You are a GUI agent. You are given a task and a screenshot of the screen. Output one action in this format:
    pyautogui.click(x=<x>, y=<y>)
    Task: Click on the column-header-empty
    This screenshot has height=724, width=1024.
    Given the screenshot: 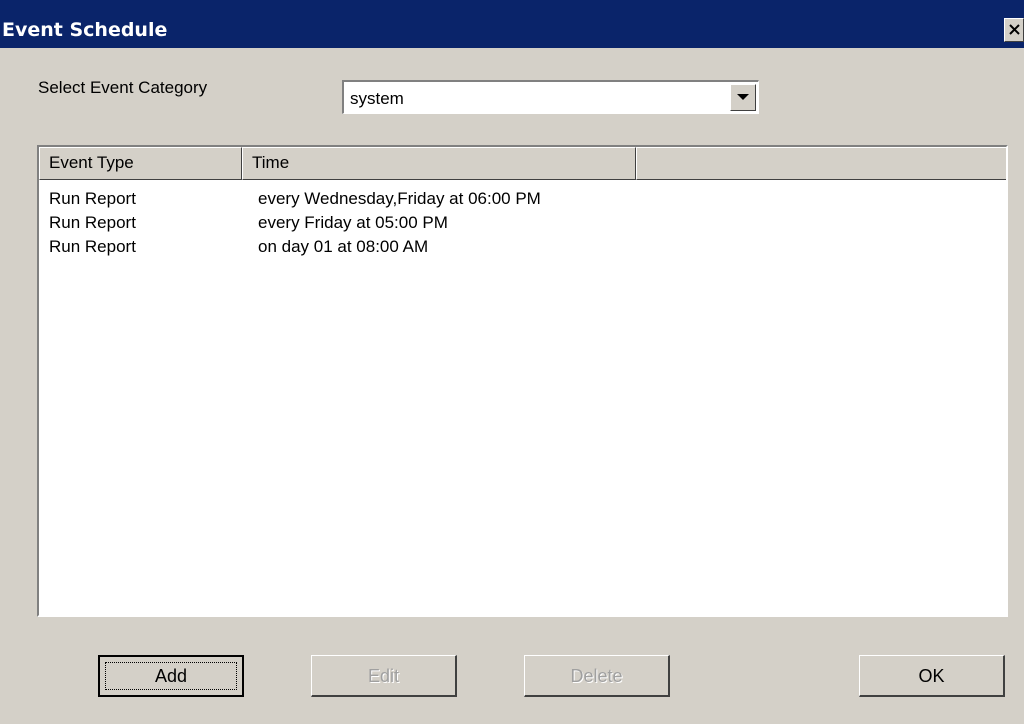 What is the action you would take?
    pyautogui.click(x=821, y=163)
    